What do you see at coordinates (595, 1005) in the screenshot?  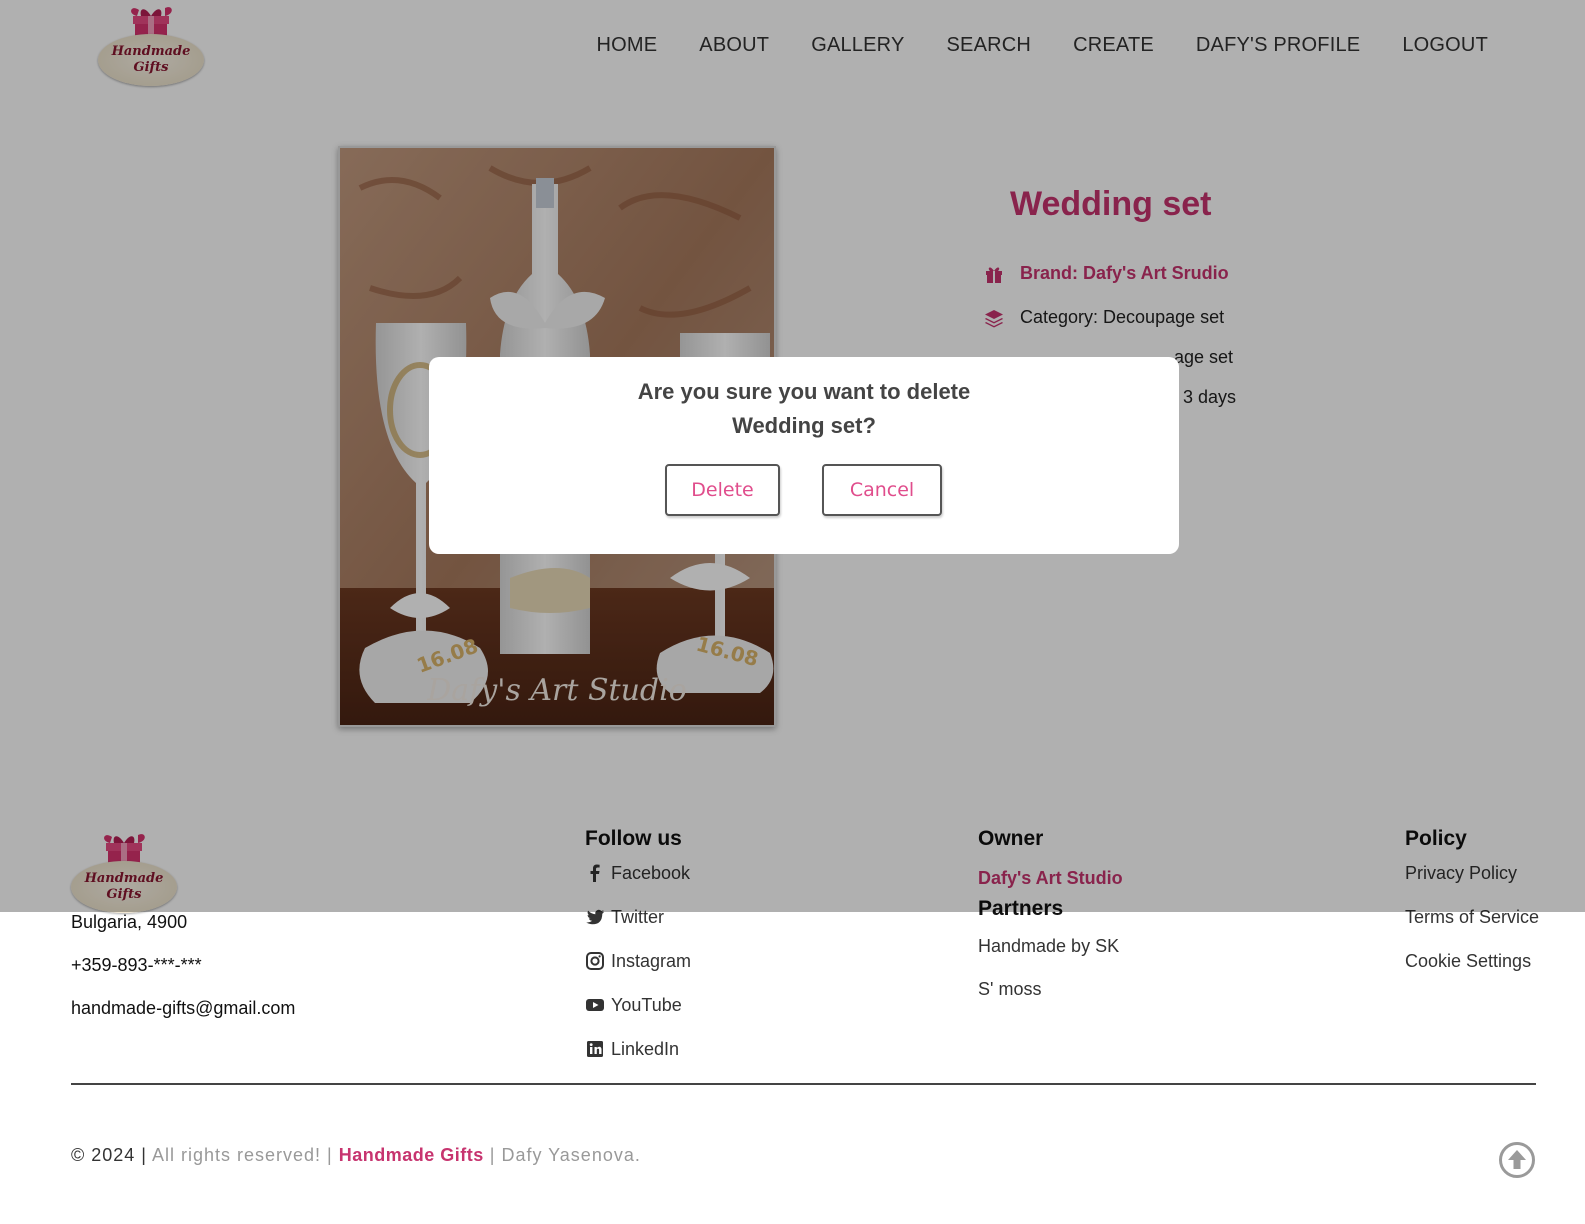 I see `youtube-icon` at bounding box center [595, 1005].